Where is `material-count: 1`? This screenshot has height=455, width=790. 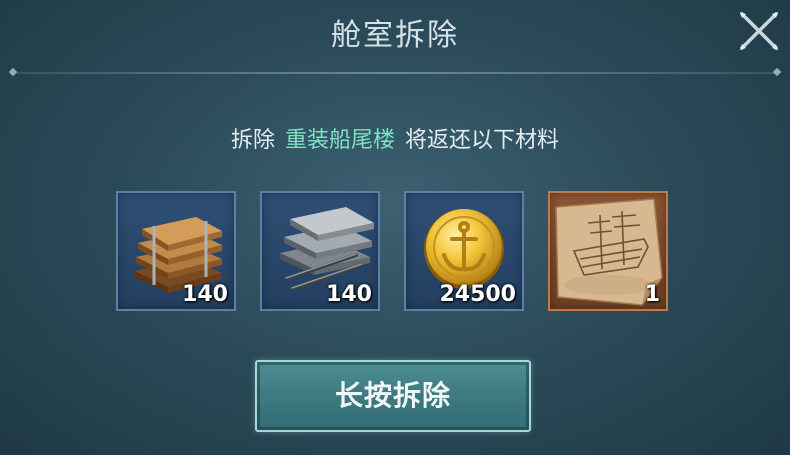 material-count: 1 is located at coordinates (652, 294).